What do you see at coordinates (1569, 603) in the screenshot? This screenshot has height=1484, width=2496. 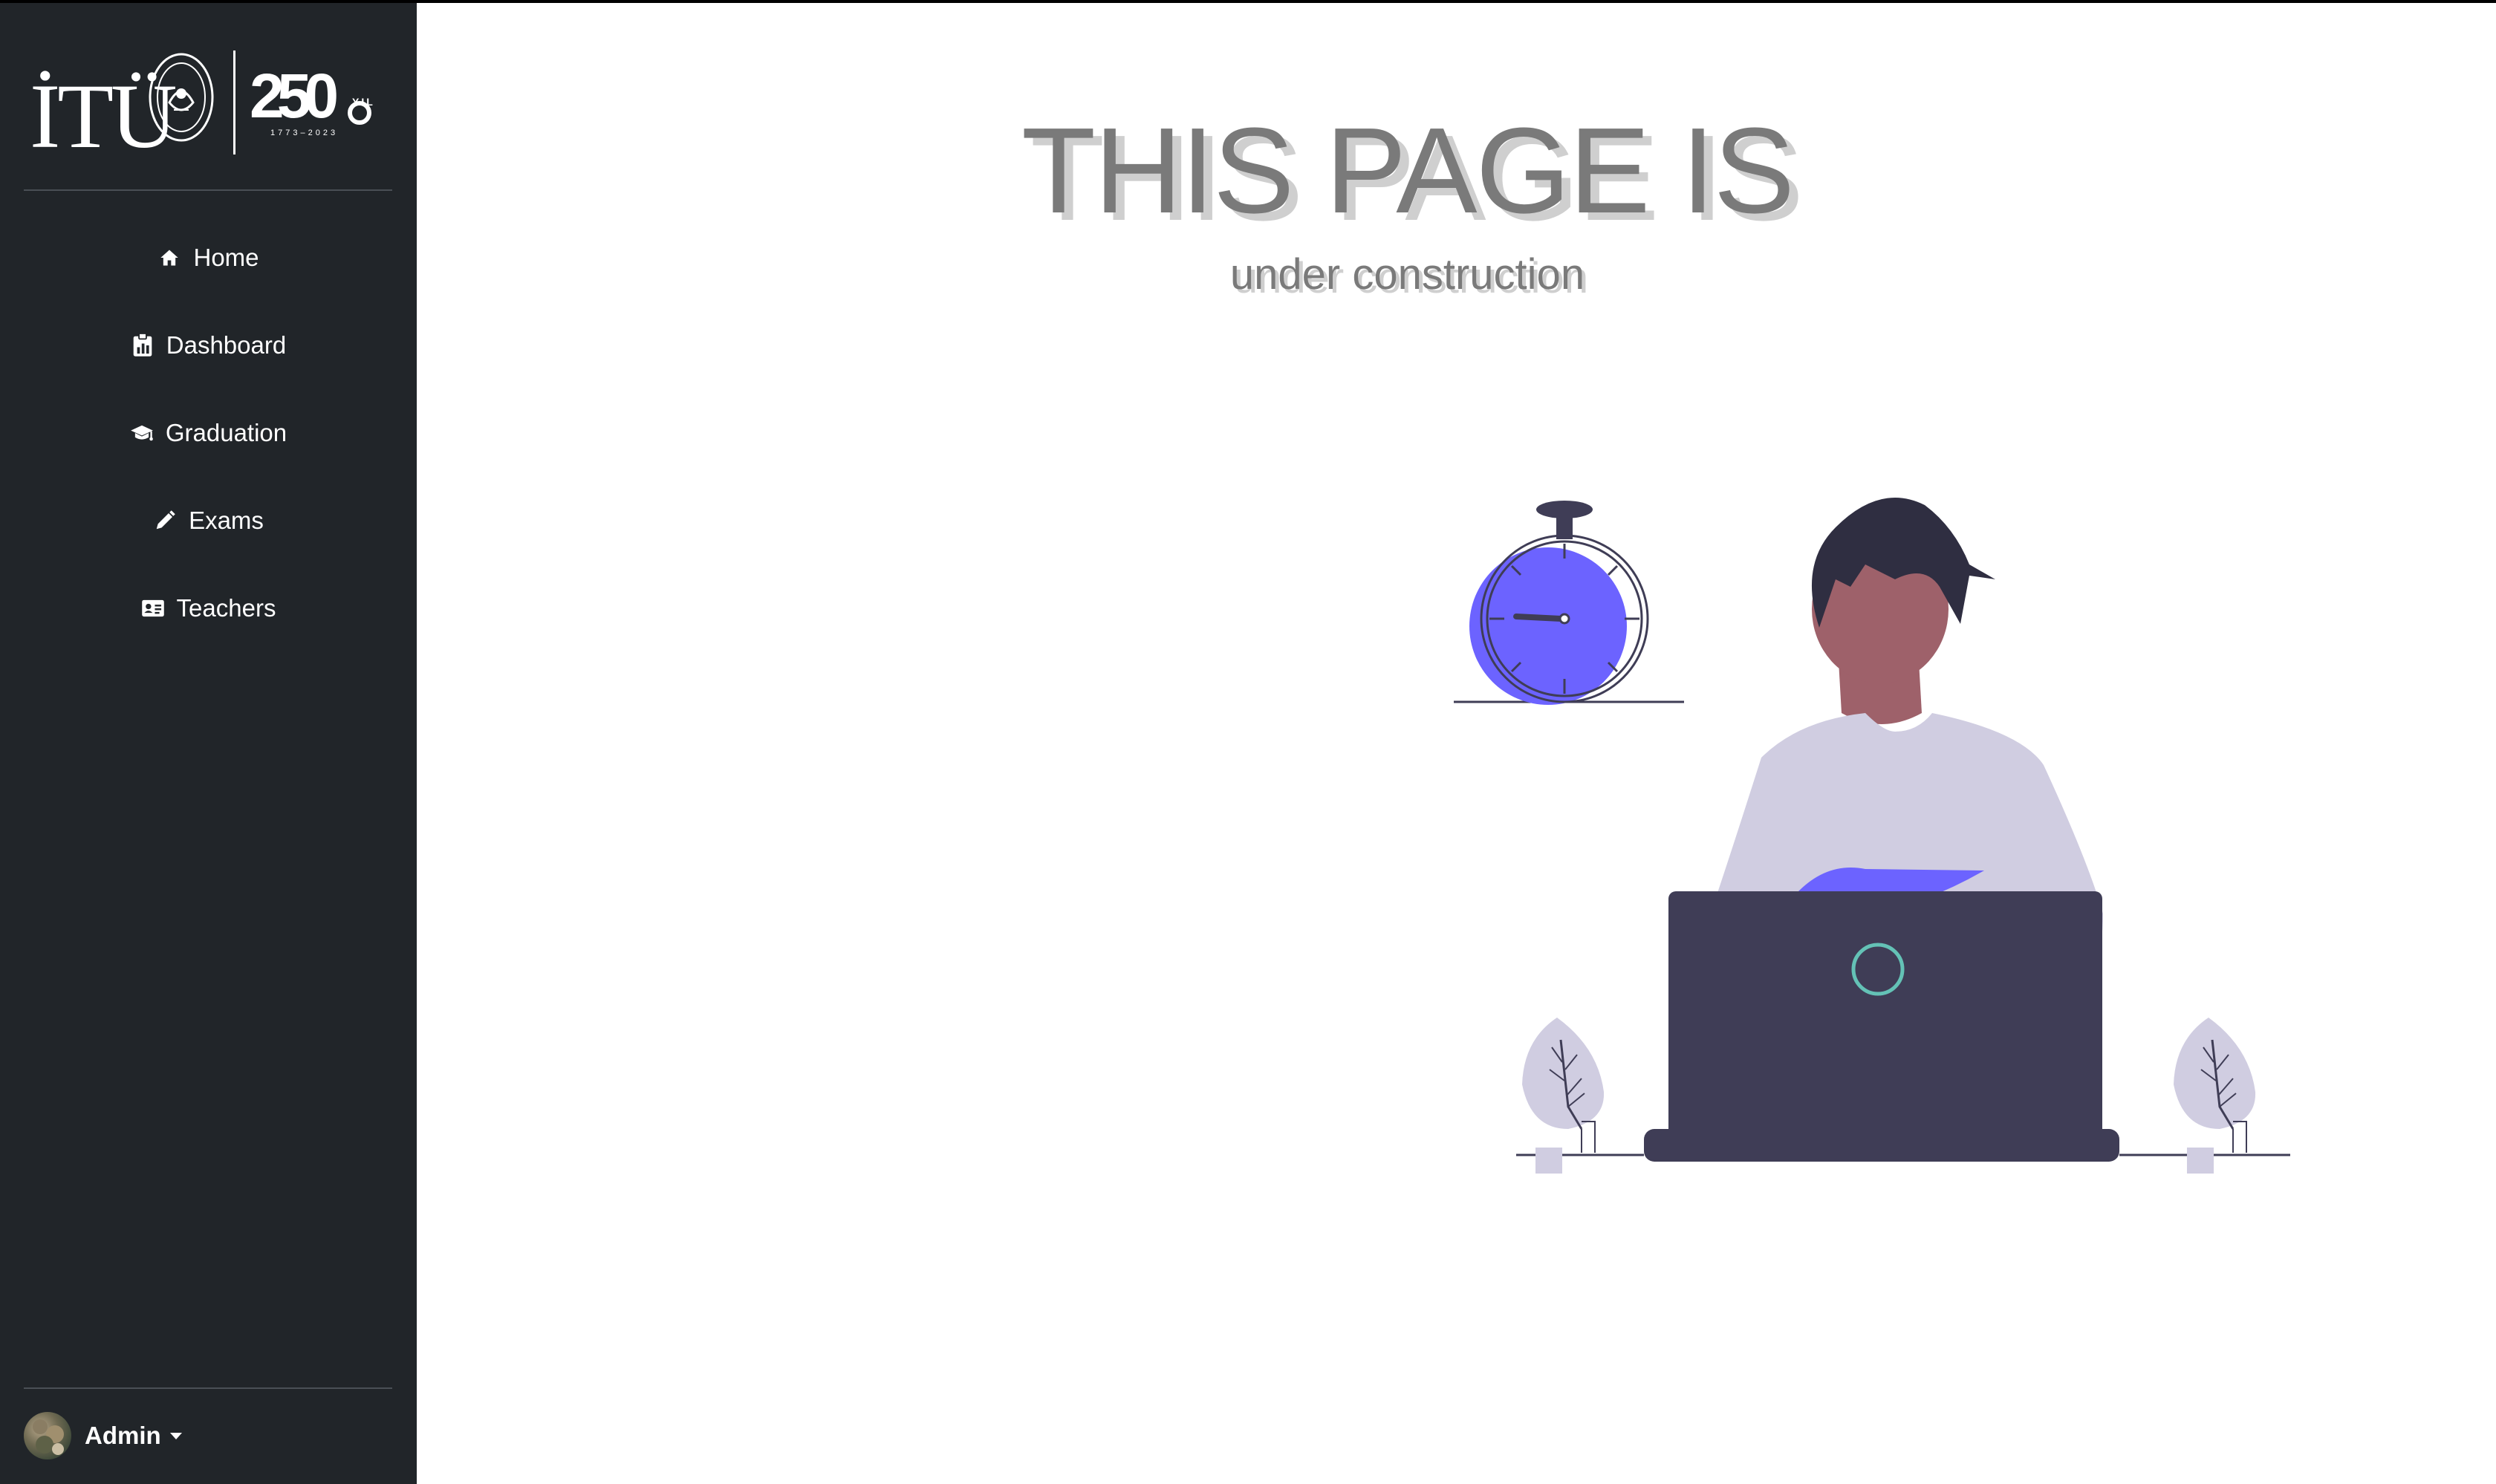 I see `stopwatch-icon` at bounding box center [1569, 603].